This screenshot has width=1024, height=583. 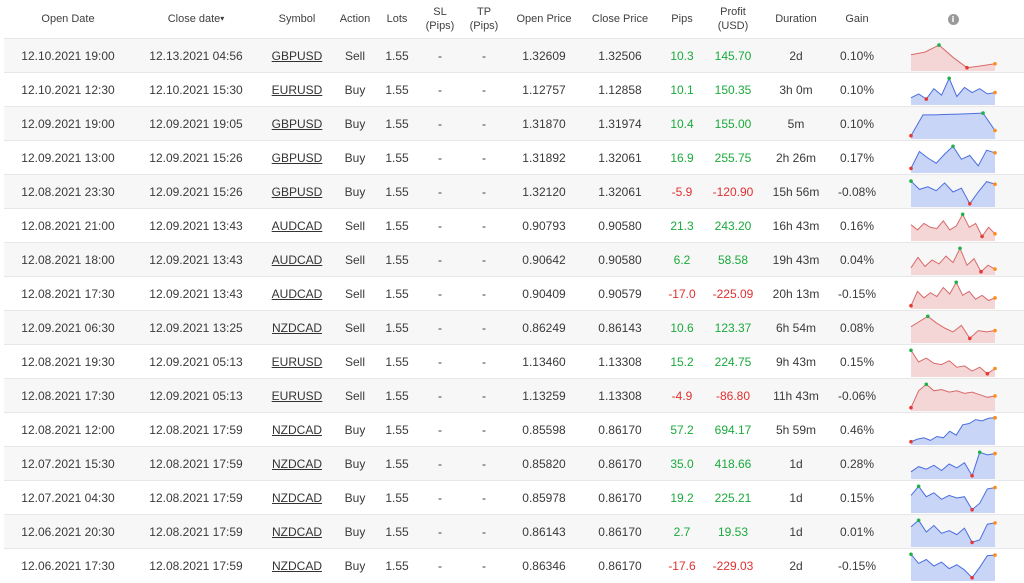 What do you see at coordinates (953, 19) in the screenshot?
I see `info-icon: i` at bounding box center [953, 19].